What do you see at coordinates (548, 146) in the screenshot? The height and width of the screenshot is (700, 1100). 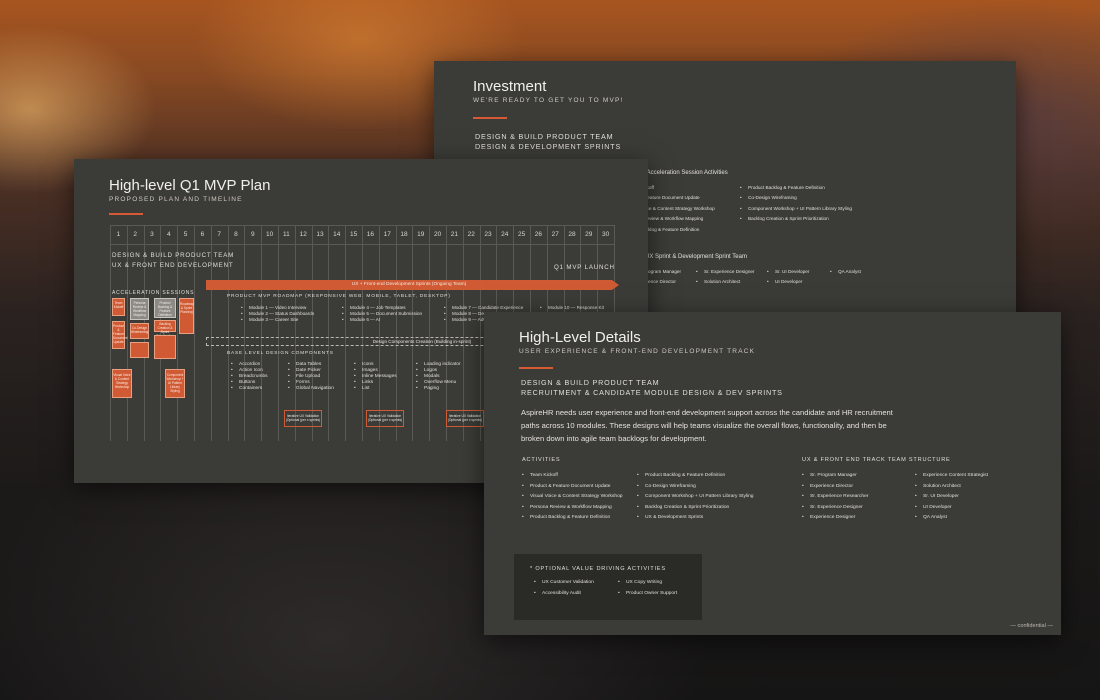 I see `investment-heading-2: DESIGN & DEVELOPMENT SPRINTS` at bounding box center [548, 146].